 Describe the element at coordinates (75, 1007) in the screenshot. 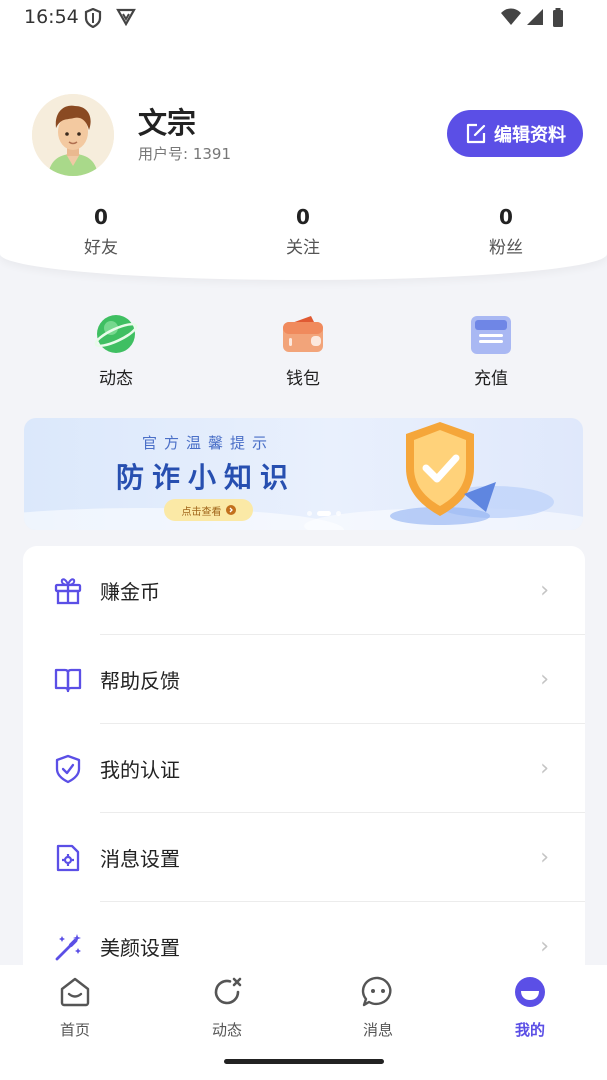

I see `tab-home: 首页` at that location.